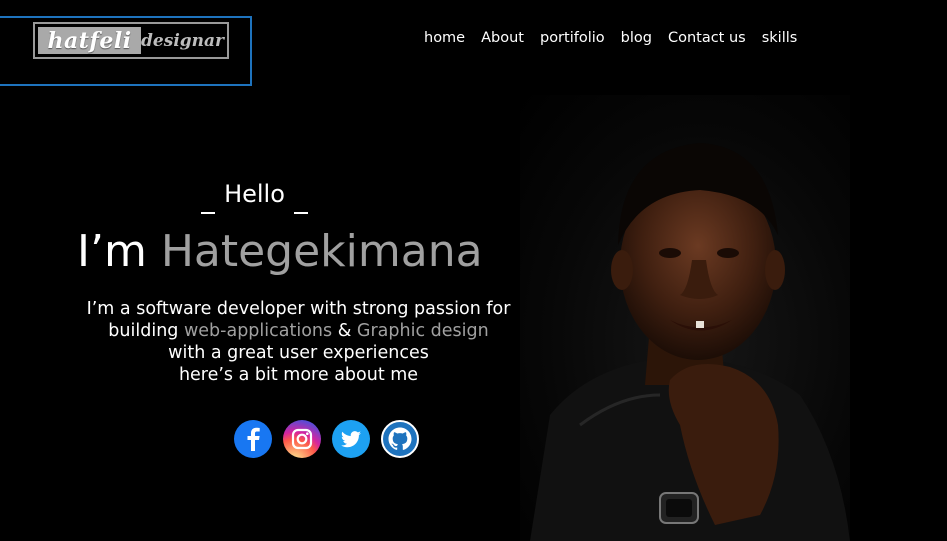 The width and height of the screenshot is (947, 541). Describe the element at coordinates (344, 331) in the screenshot. I see `intro-ampersand: &` at that location.